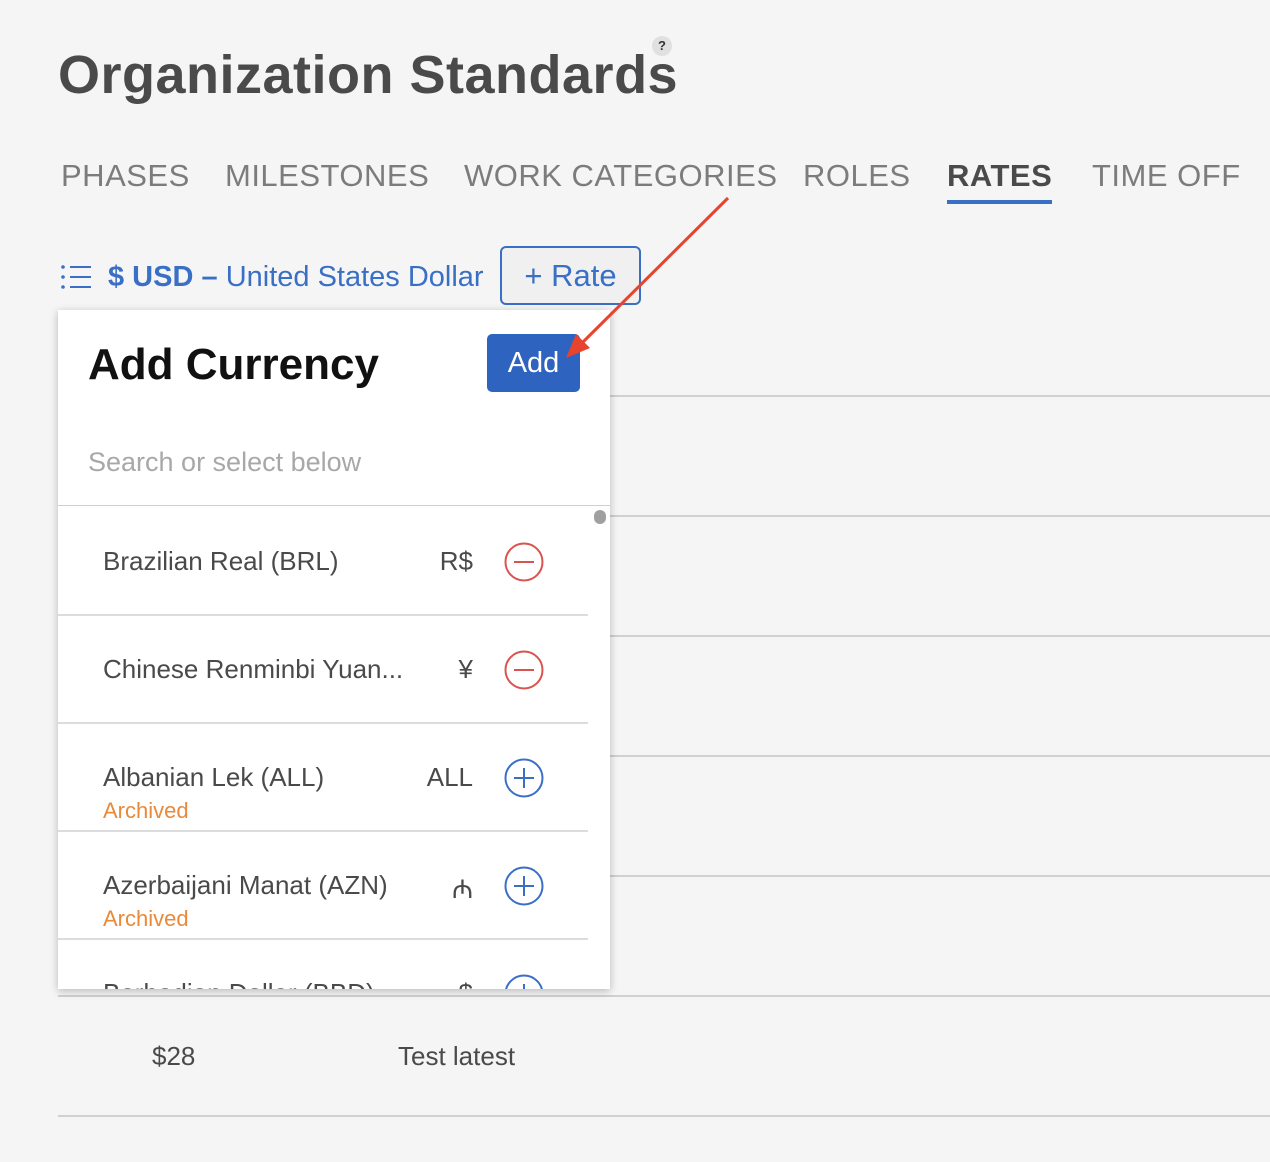  I want to click on currency-item-symbol: R$, so click(456, 561).